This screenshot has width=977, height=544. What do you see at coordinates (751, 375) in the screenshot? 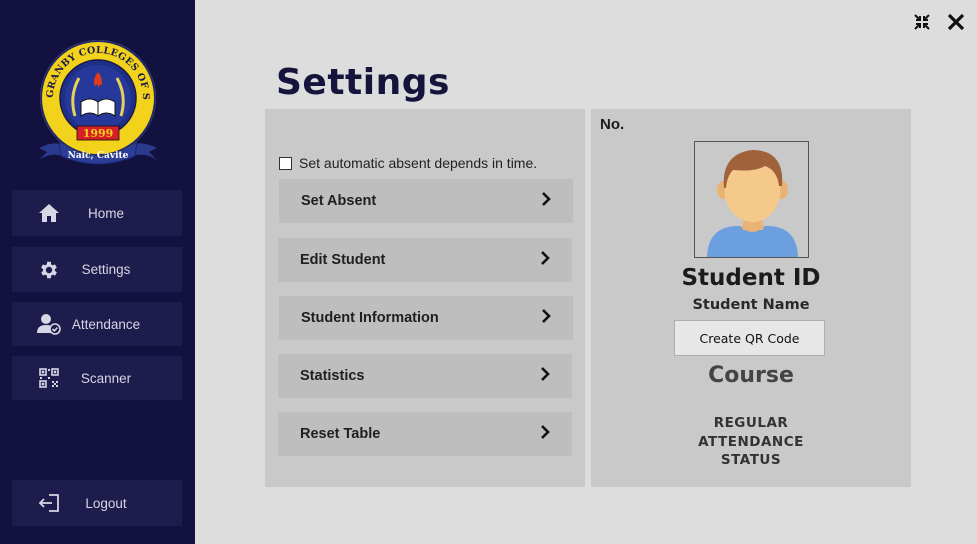
I see `course-label: Course` at bounding box center [751, 375].